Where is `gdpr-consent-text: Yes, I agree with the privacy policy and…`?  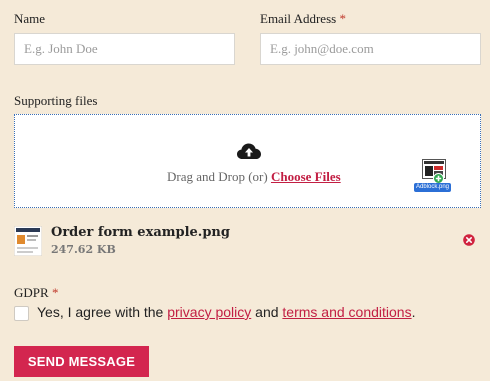 gdpr-consent-text: Yes, I agree with the privacy policy and… is located at coordinates (226, 312).